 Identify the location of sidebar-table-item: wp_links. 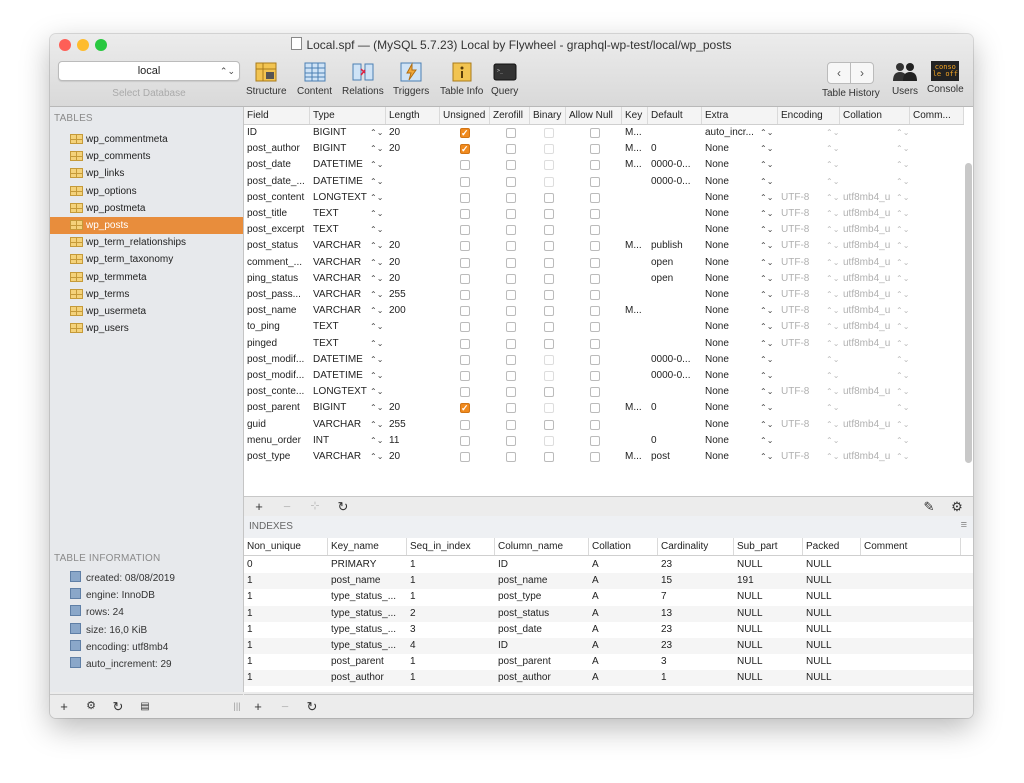
(146, 173).